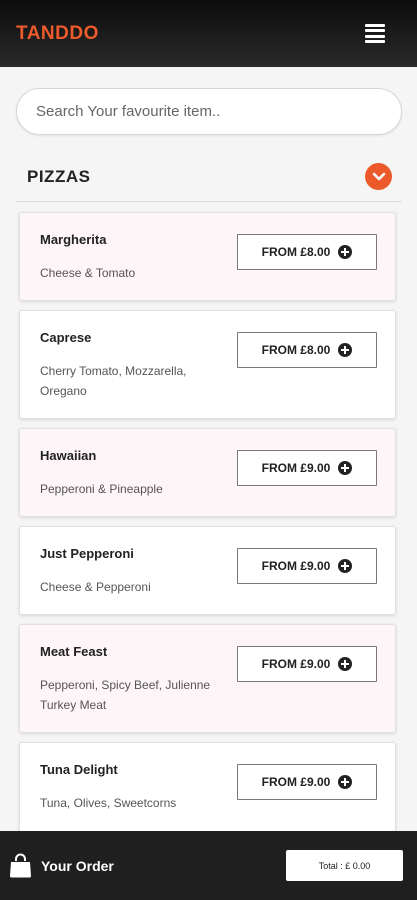 The image size is (417, 900). Describe the element at coordinates (59, 176) in the screenshot. I see `category-title: PIZZAS` at that location.